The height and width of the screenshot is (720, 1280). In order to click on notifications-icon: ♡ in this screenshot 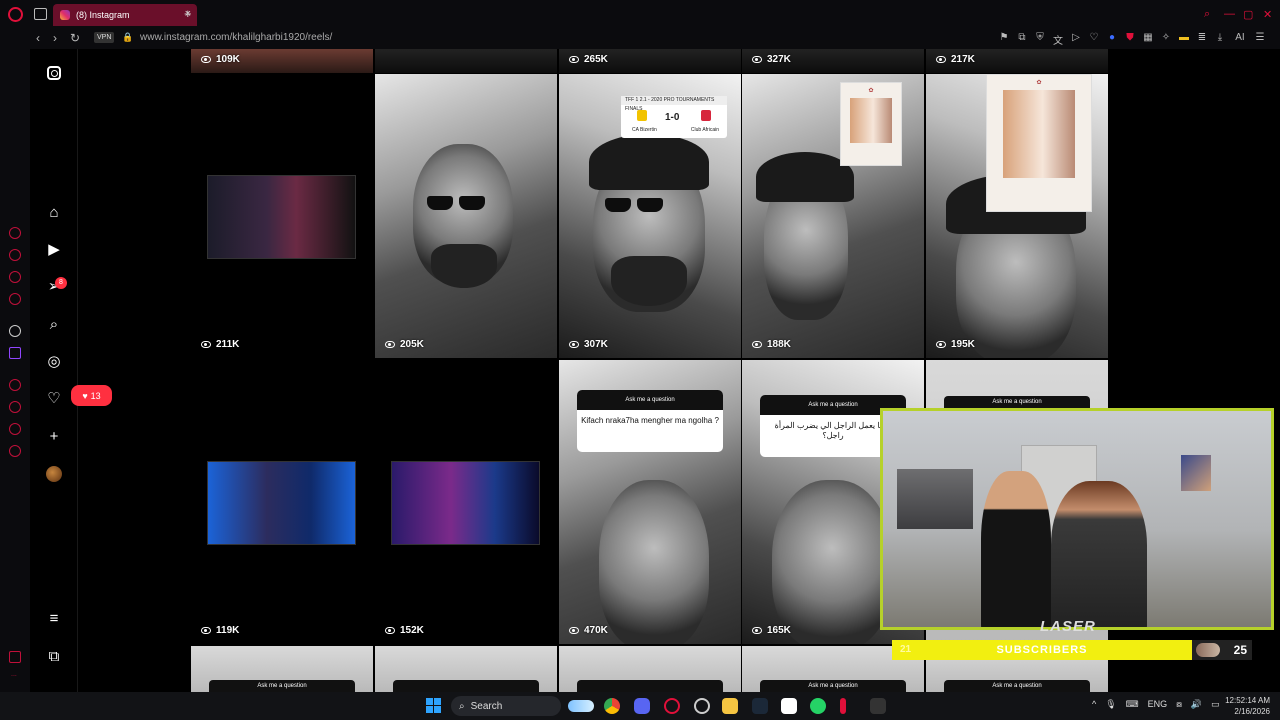, I will do `click(54, 399)`.